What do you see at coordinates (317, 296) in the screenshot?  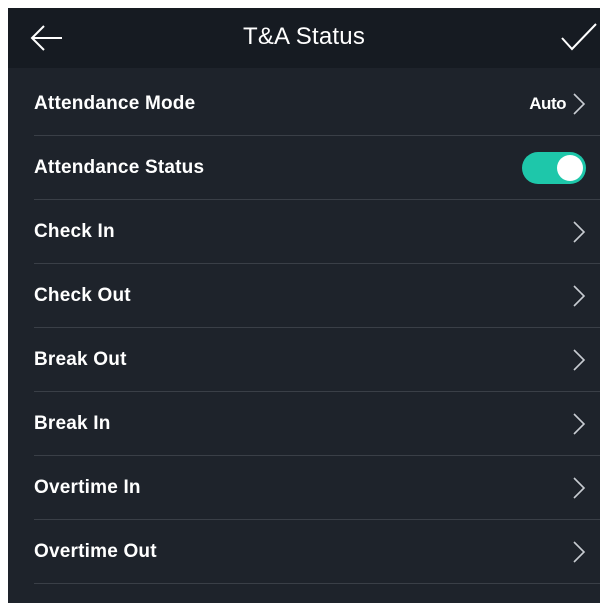 I see `check-out-row: Check Out` at bounding box center [317, 296].